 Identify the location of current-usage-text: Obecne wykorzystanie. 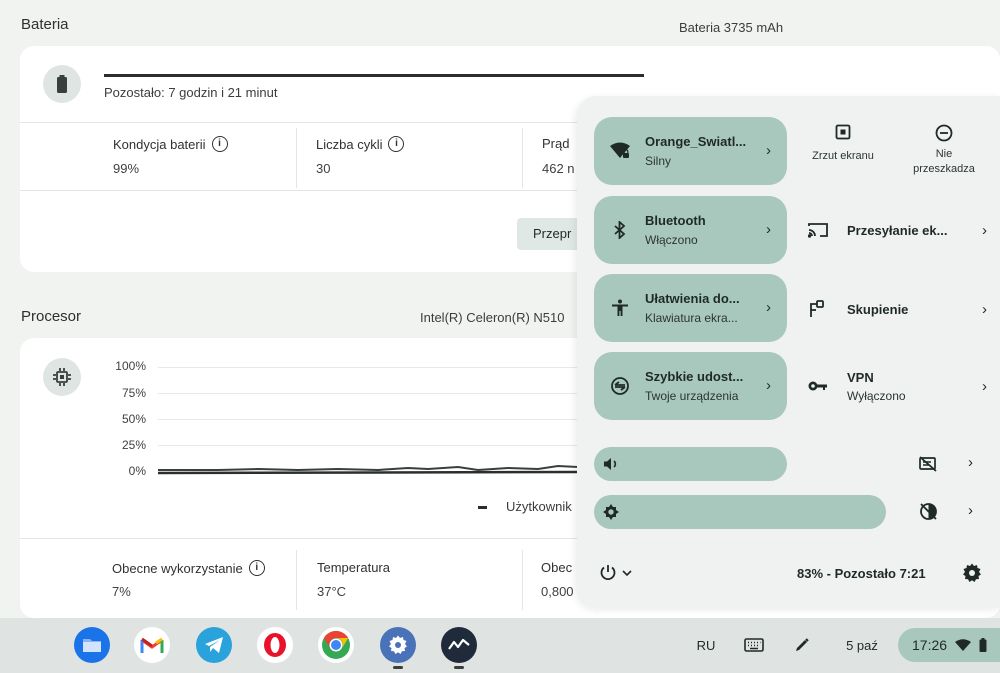
(177, 568).